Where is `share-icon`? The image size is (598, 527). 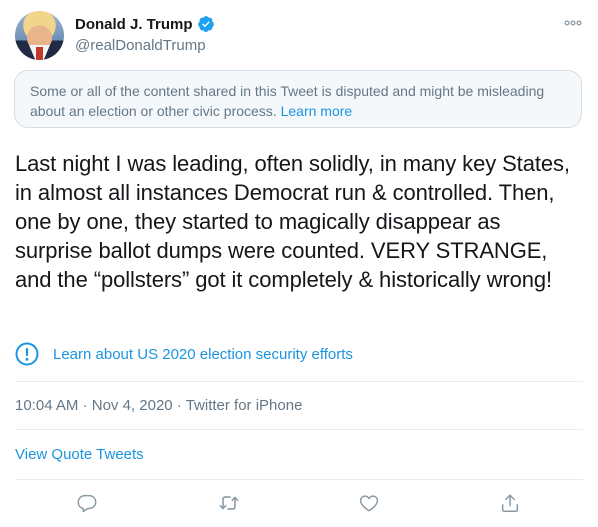
share-icon is located at coordinates (510, 503).